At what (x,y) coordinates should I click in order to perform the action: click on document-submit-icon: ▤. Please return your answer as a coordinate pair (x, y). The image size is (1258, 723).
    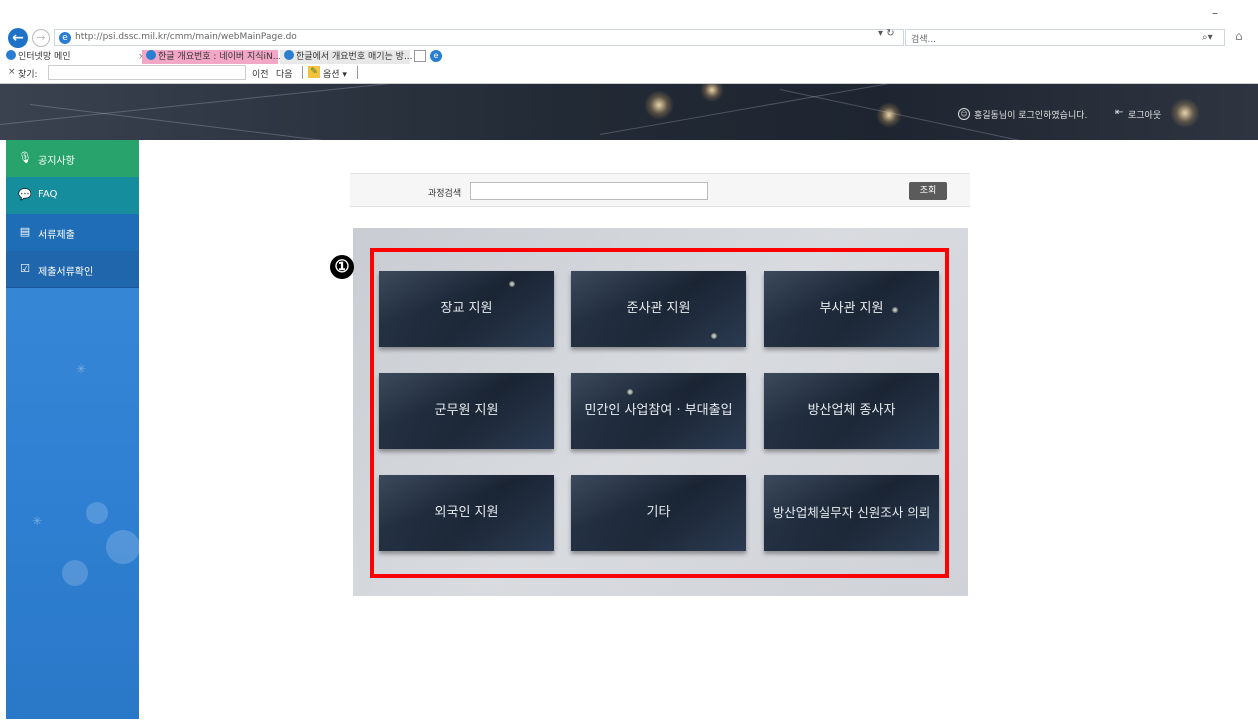
    Looking at the image, I should click on (25, 231).